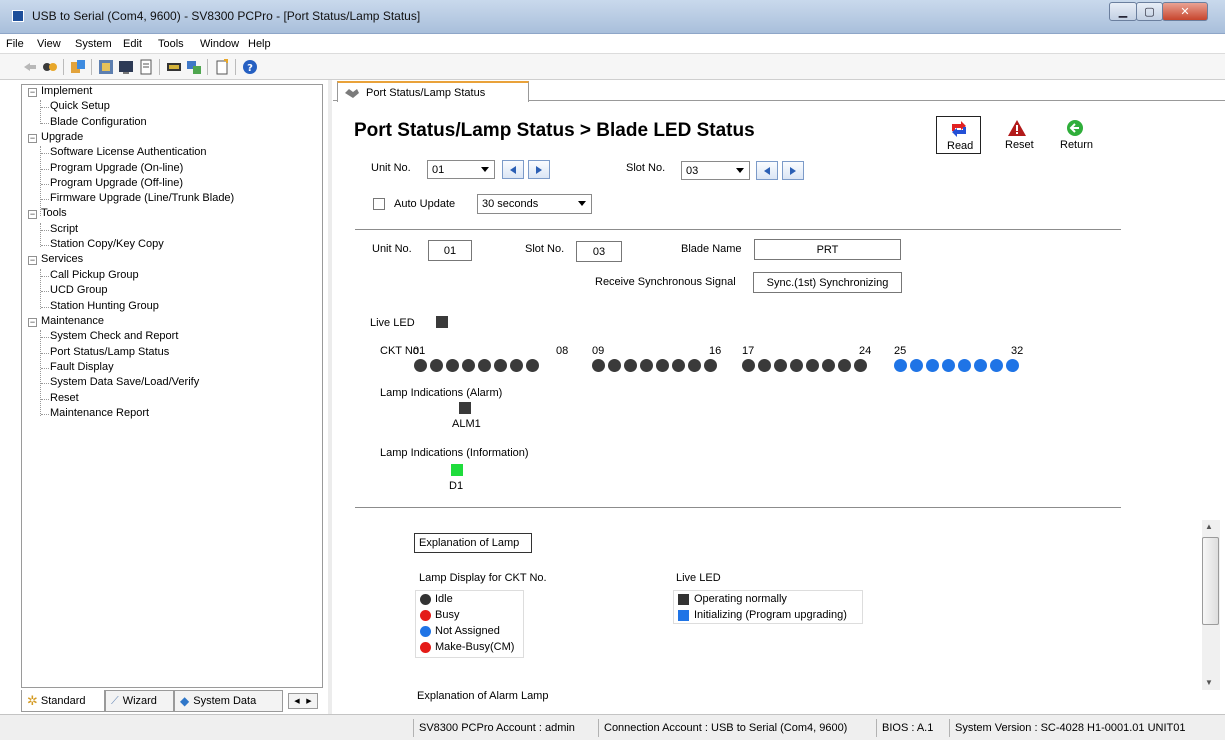  What do you see at coordinates (1019, 145) in the screenshot?
I see `reset-label: Reset` at bounding box center [1019, 145].